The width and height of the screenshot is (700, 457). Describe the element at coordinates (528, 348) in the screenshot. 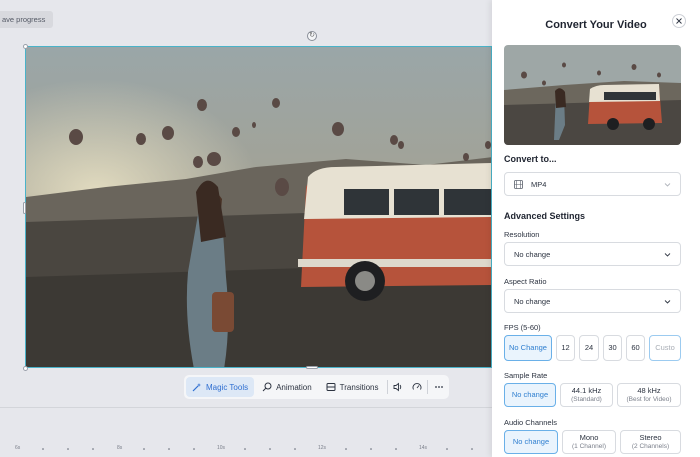

I see `fps-option-no-change: No Change` at that location.